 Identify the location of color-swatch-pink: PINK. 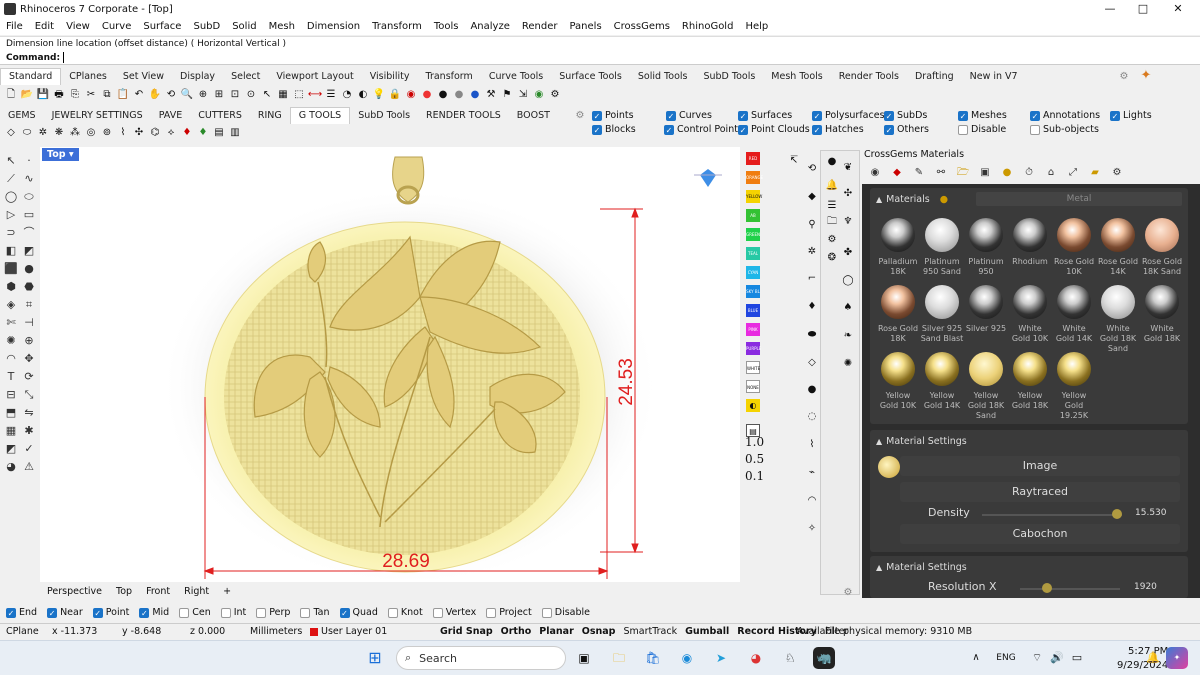
(753, 329).